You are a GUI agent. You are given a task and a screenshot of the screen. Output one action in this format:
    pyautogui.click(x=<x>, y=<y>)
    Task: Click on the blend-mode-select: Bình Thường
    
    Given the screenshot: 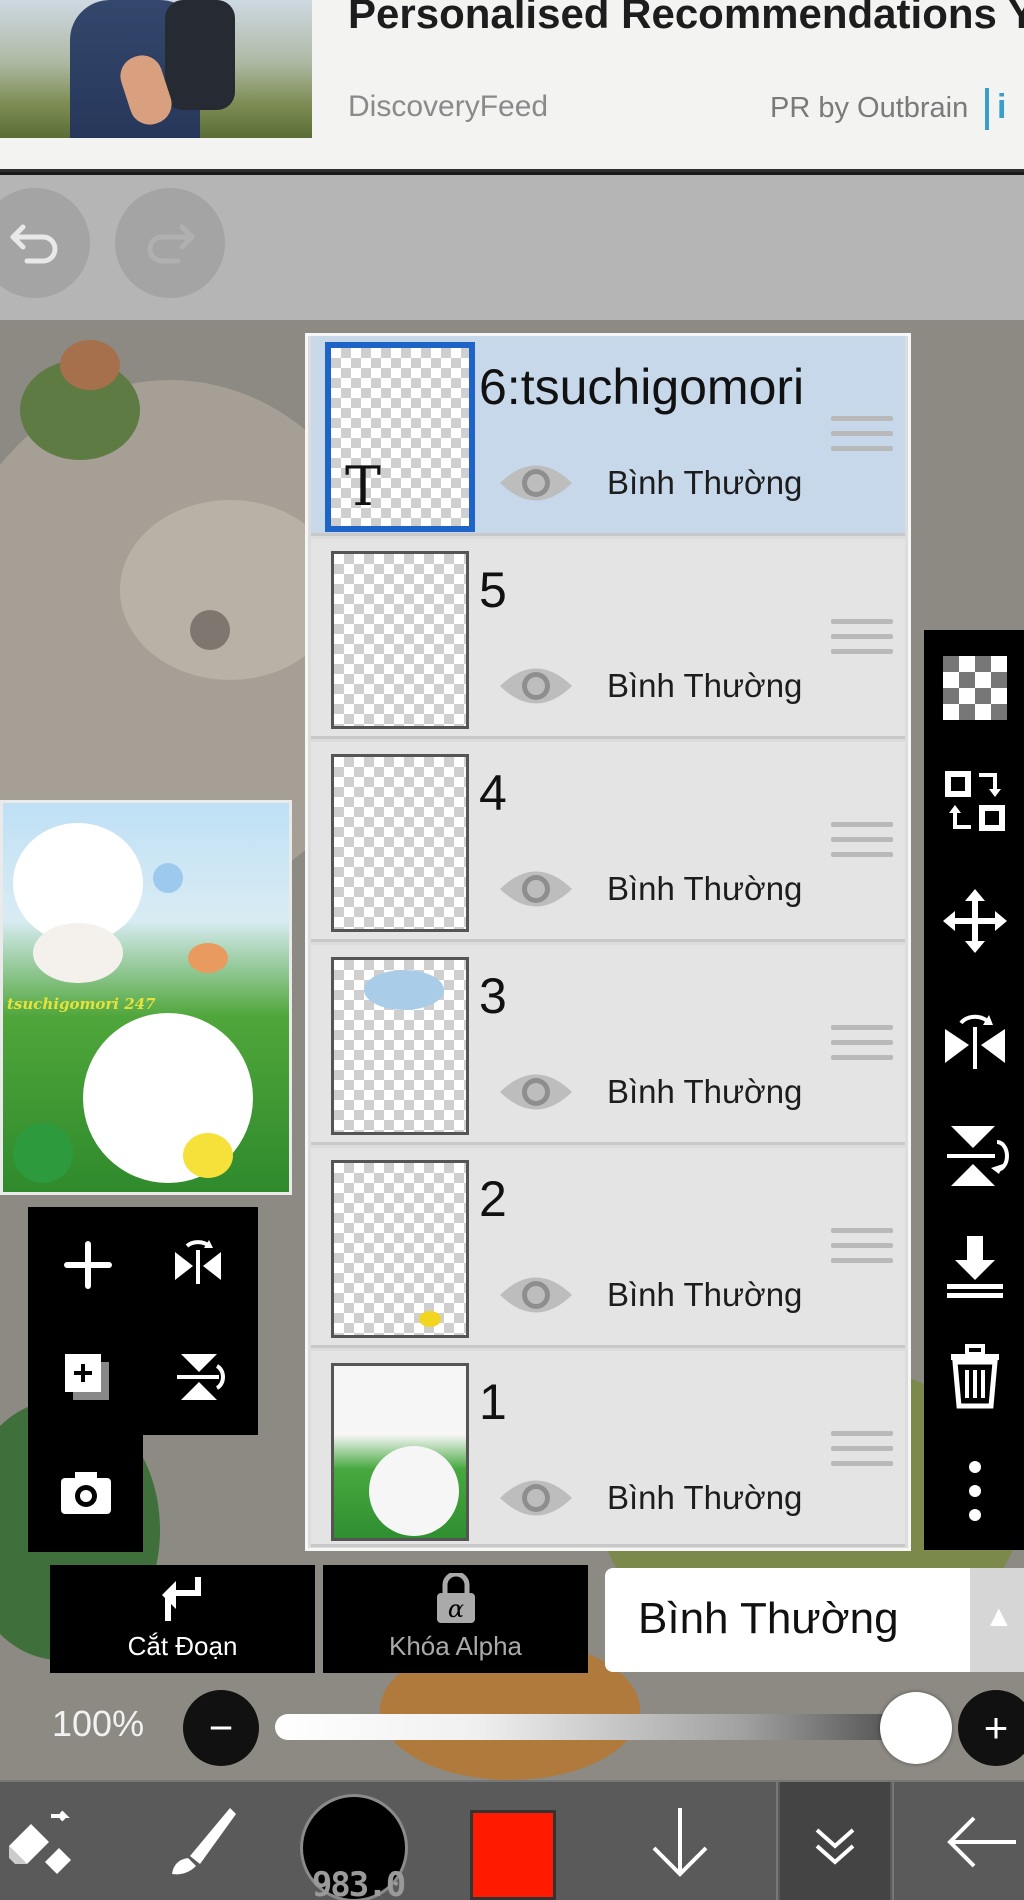 What is the action you would take?
    pyautogui.click(x=787, y=1620)
    